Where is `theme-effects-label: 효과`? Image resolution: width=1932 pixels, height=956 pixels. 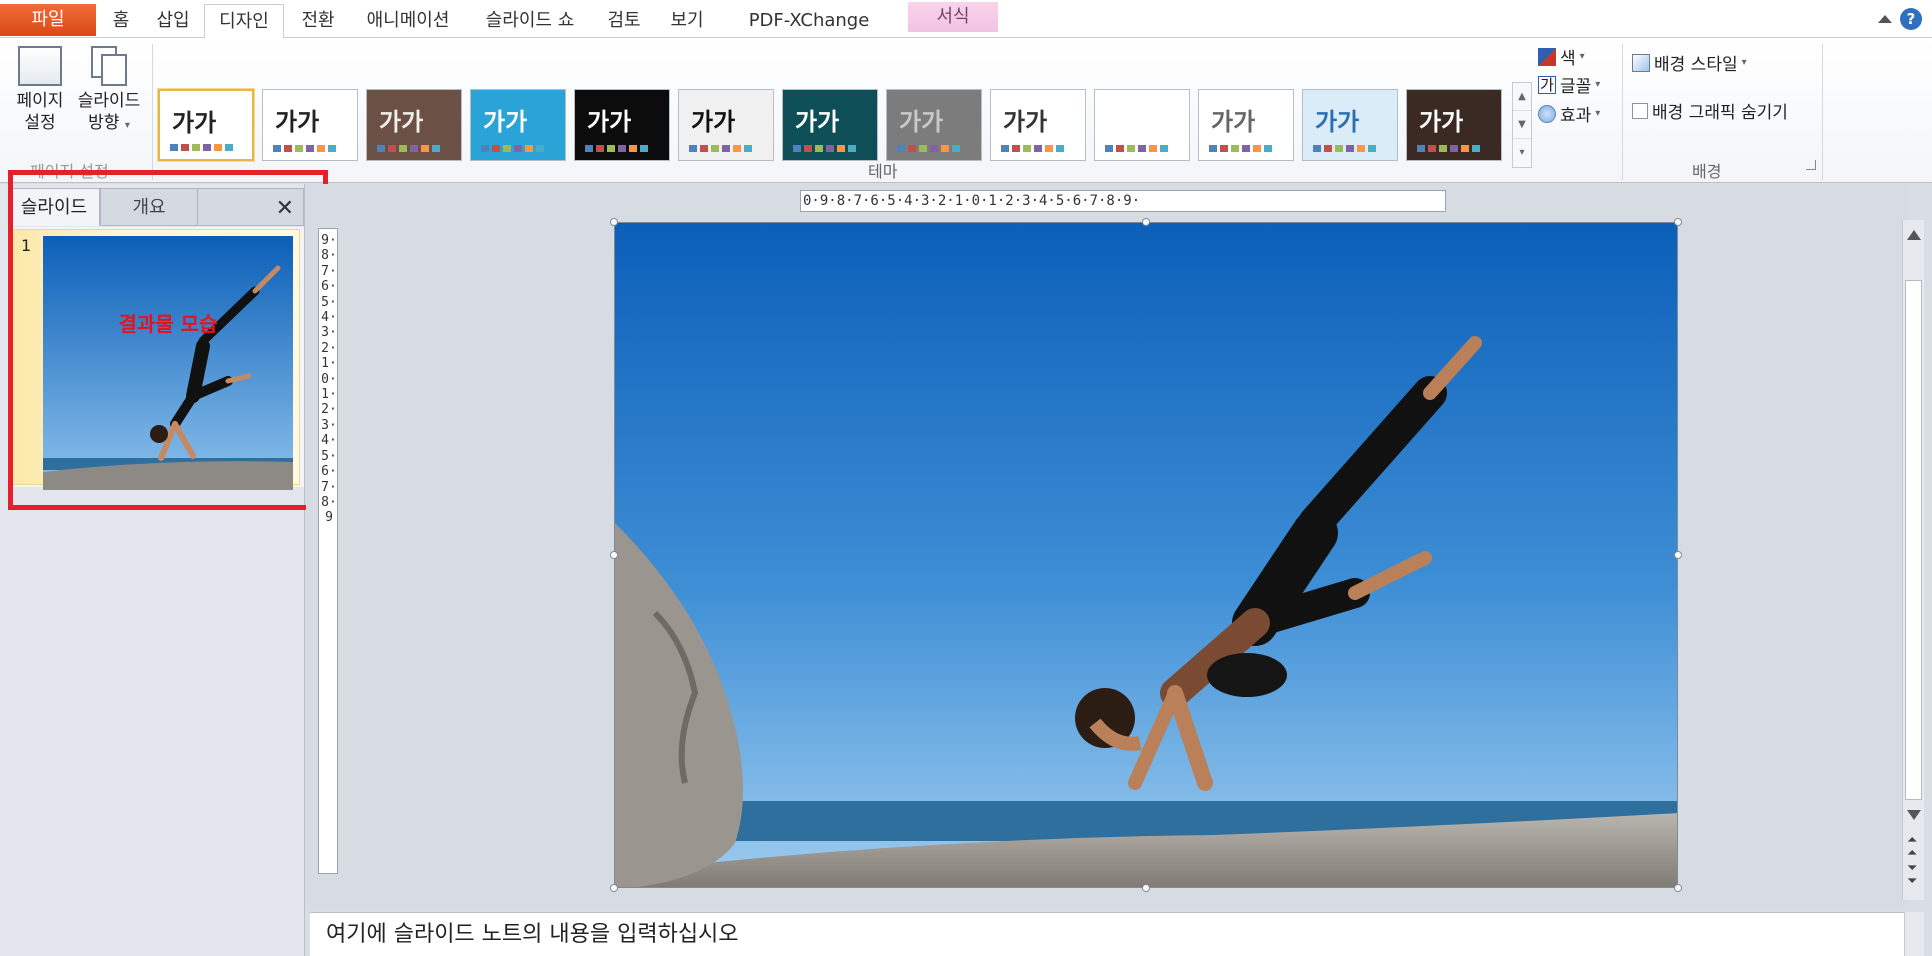 theme-effects-label: 효과 is located at coordinates (1576, 116).